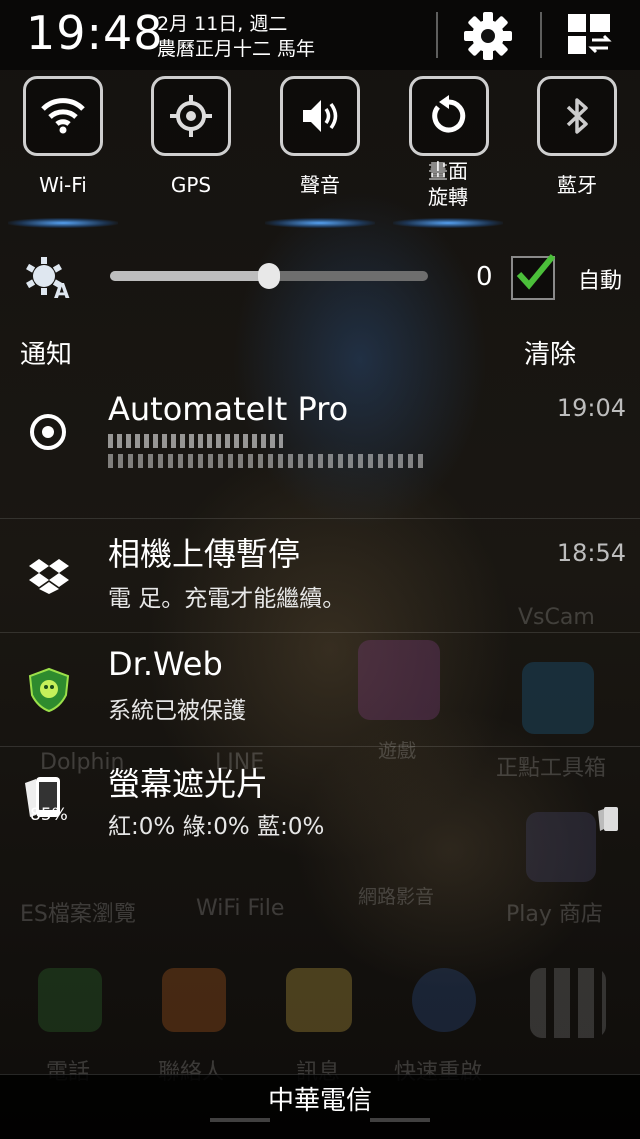  What do you see at coordinates (78, 914) in the screenshot?
I see `bg-label-es-file: ES檔案瀏覽` at bounding box center [78, 914].